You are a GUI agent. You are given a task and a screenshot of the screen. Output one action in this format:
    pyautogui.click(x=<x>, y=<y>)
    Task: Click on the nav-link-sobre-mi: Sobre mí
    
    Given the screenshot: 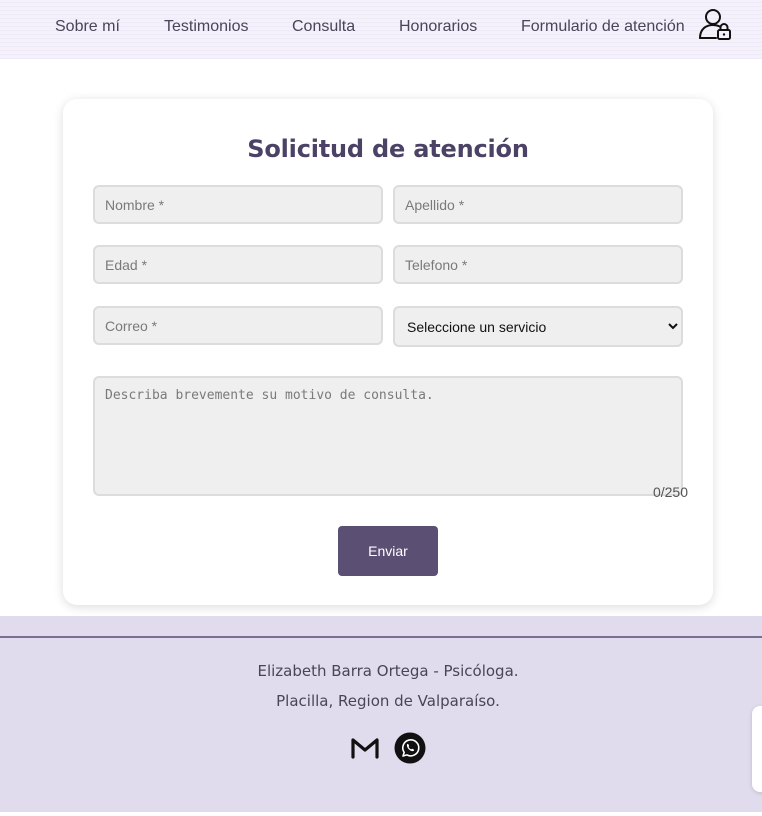 What is the action you would take?
    pyautogui.click(x=87, y=27)
    